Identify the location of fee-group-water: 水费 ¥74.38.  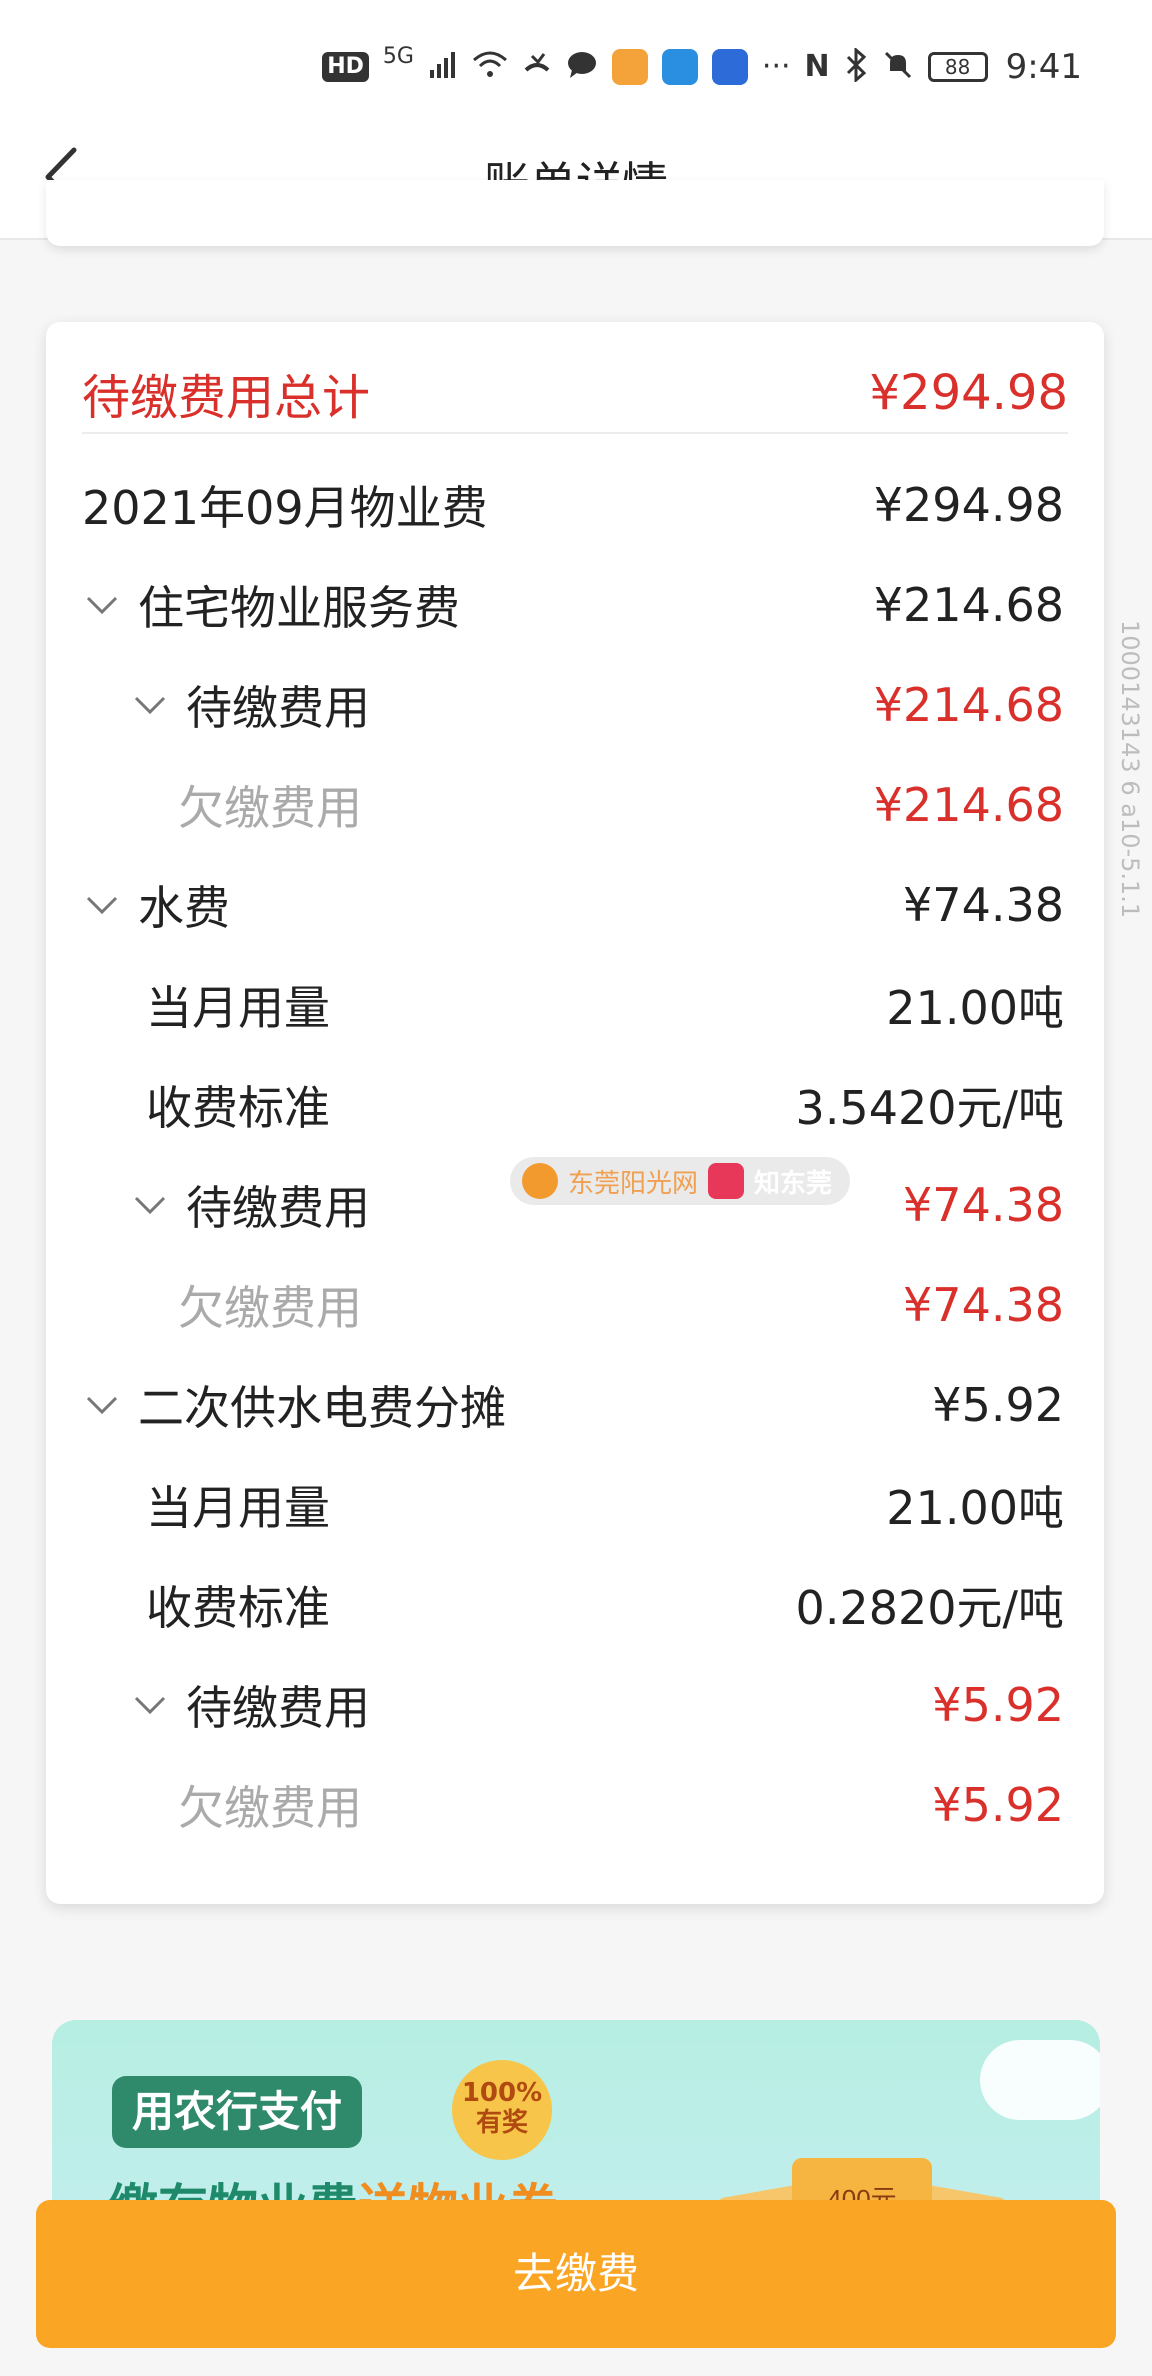
(573, 905).